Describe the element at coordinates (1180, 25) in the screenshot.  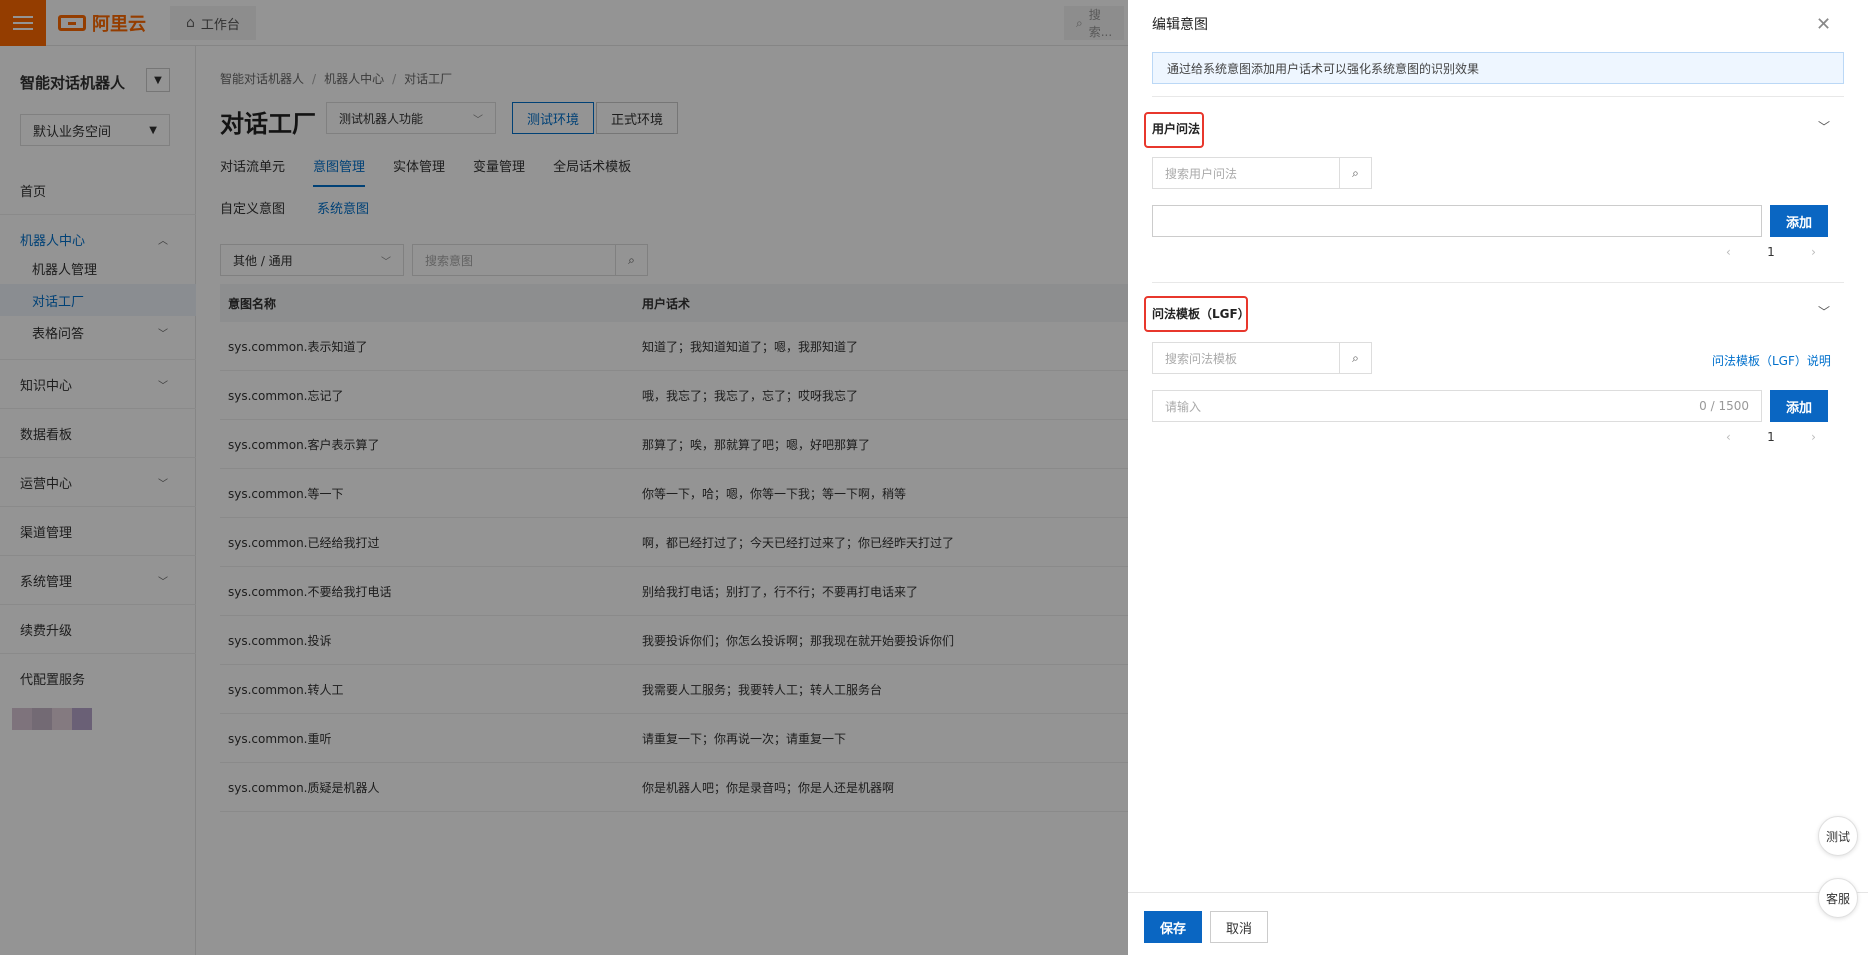
I see `drawer-title: 编辑意图` at that location.